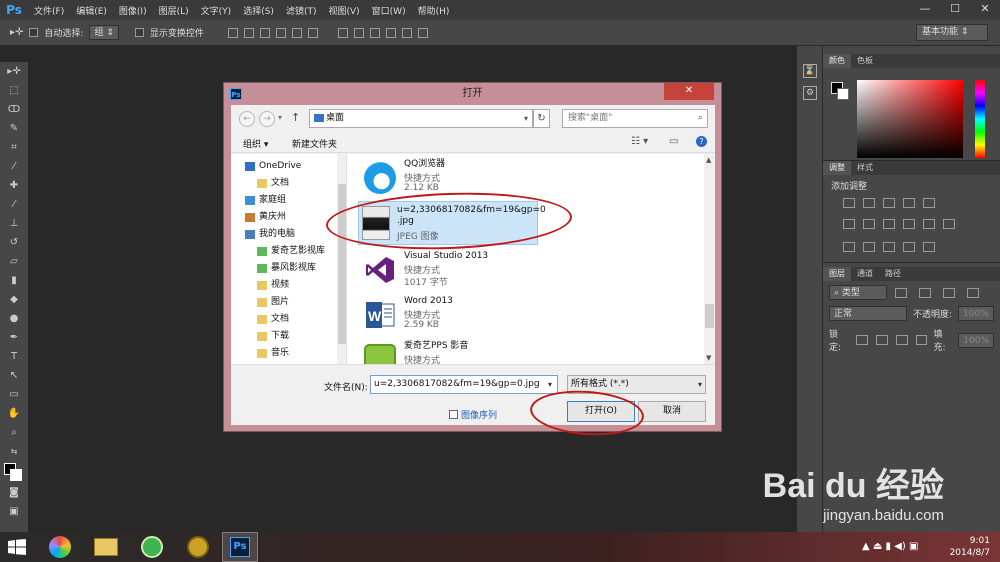  I want to click on threshold-icon, so click(889, 247).